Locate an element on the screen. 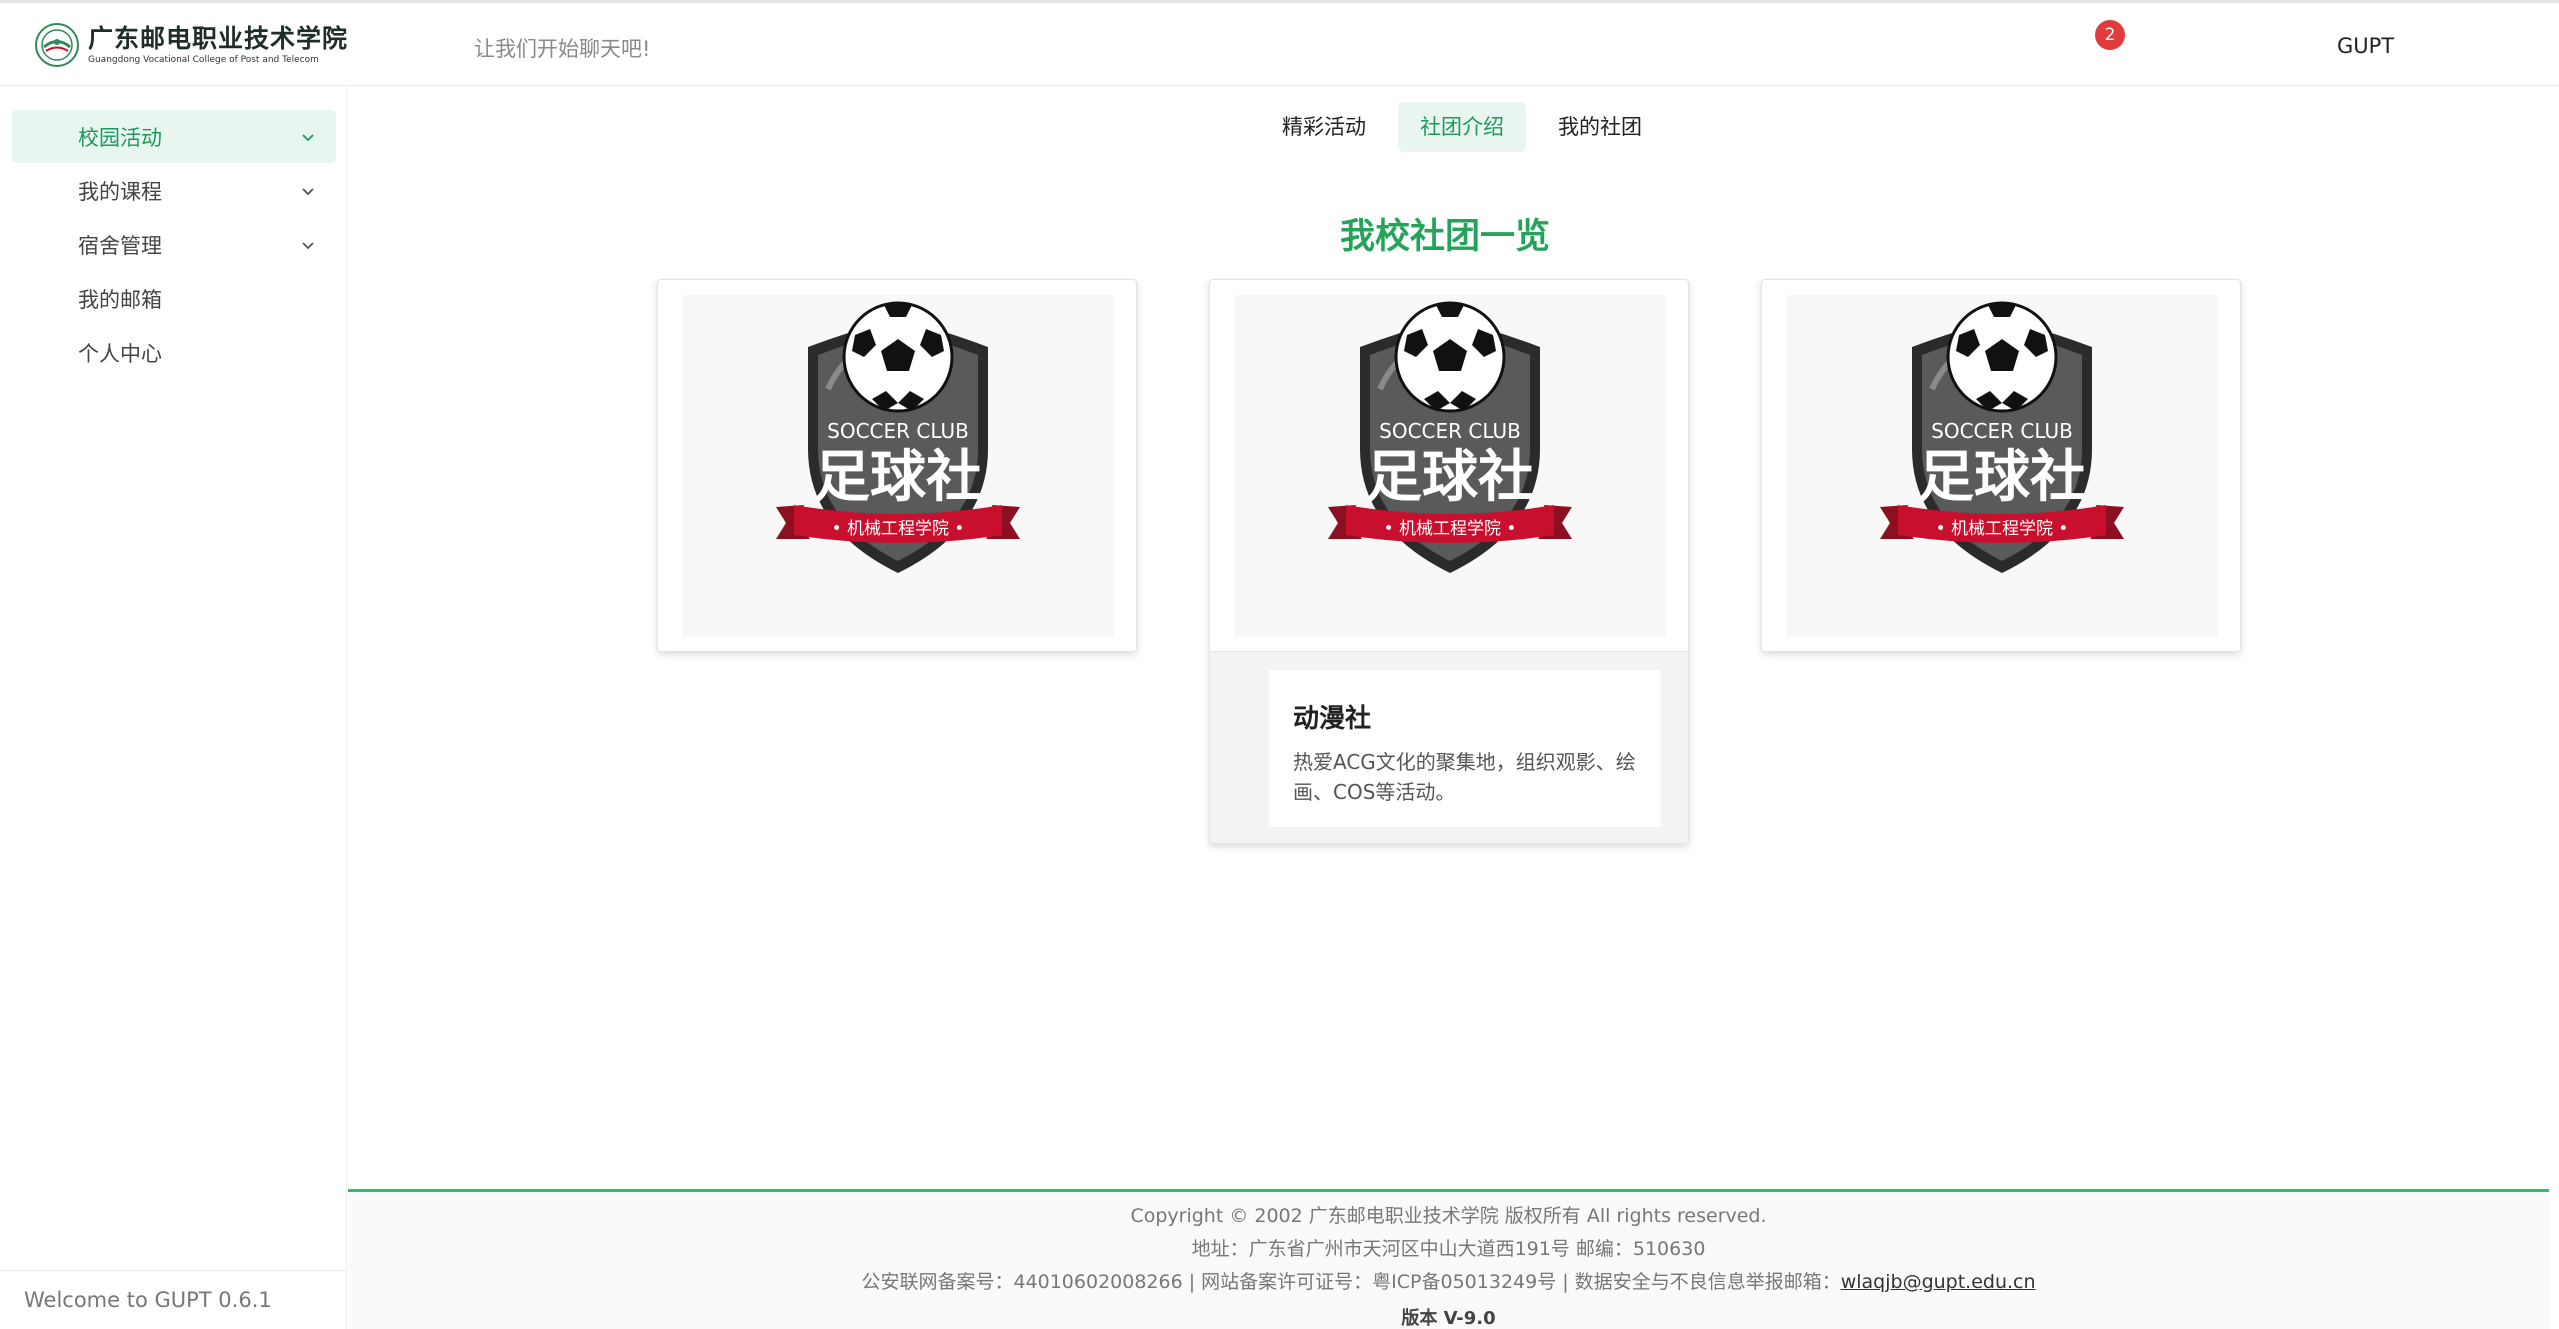 This screenshot has height=1329, width=2559. report-email-link: wlaqjb@gupt.edu.cn is located at coordinates (1938, 1282).